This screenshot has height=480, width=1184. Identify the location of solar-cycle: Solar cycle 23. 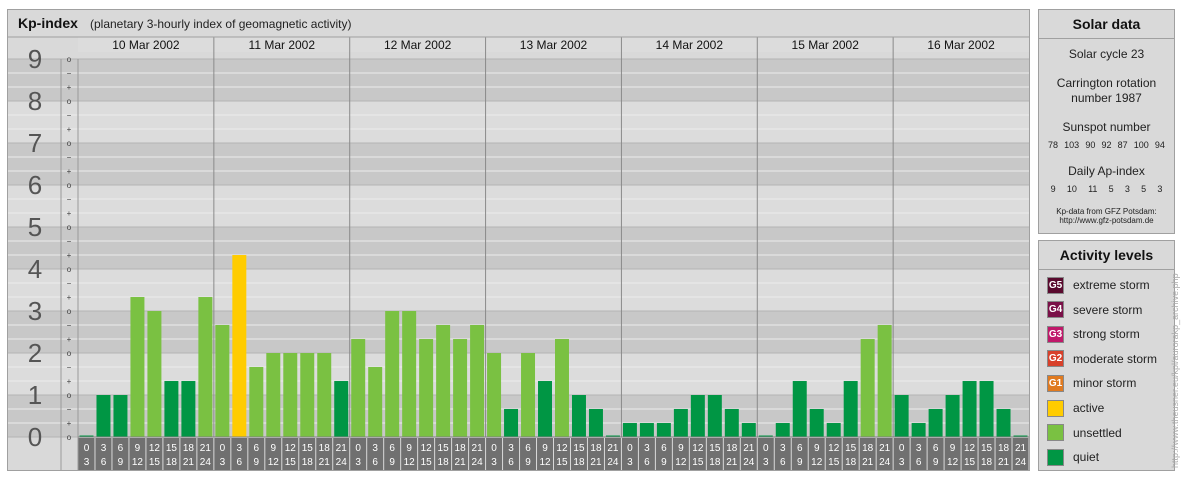
(1106, 54).